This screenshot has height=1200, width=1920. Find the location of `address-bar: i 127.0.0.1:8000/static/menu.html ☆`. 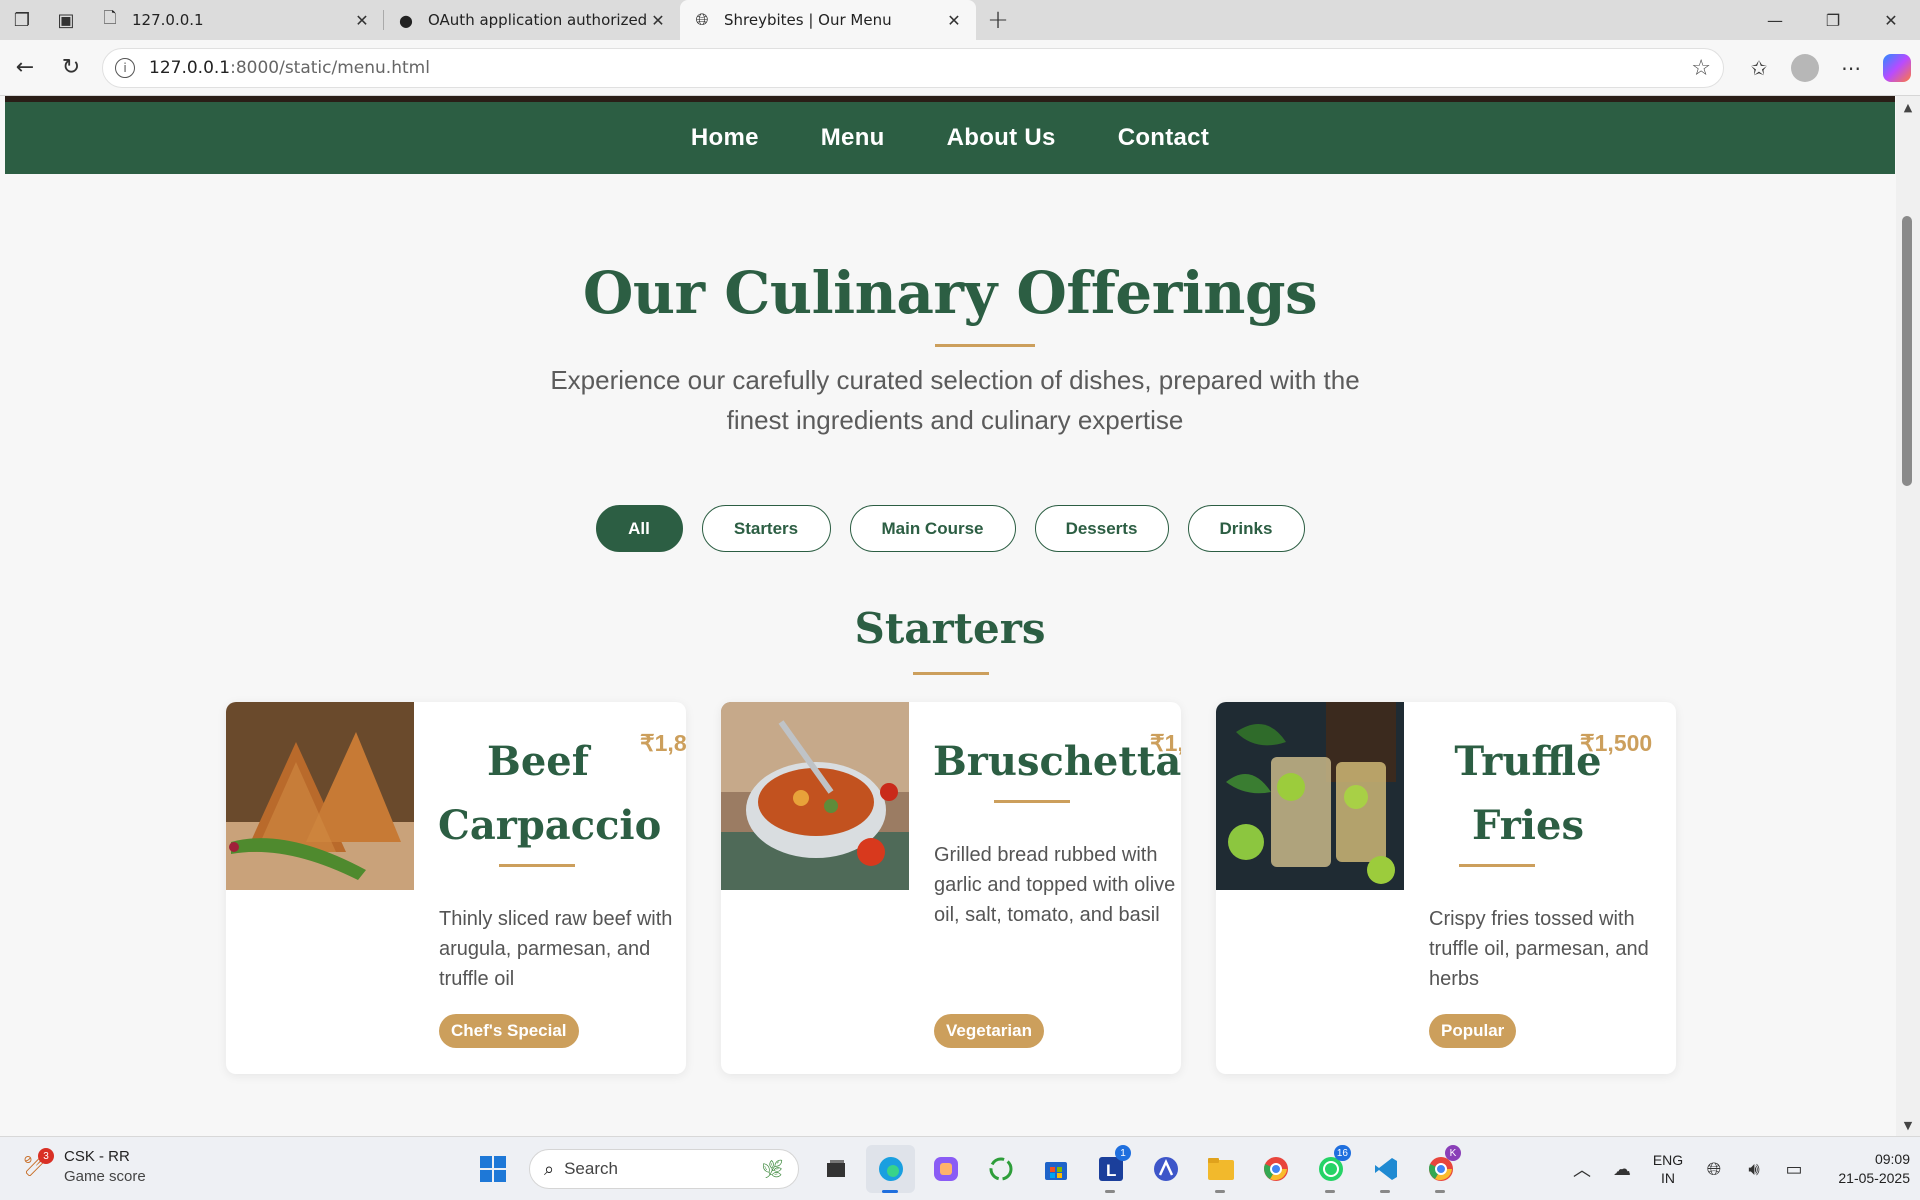

address-bar: i 127.0.0.1:8000/static/menu.html ☆ is located at coordinates (913, 68).